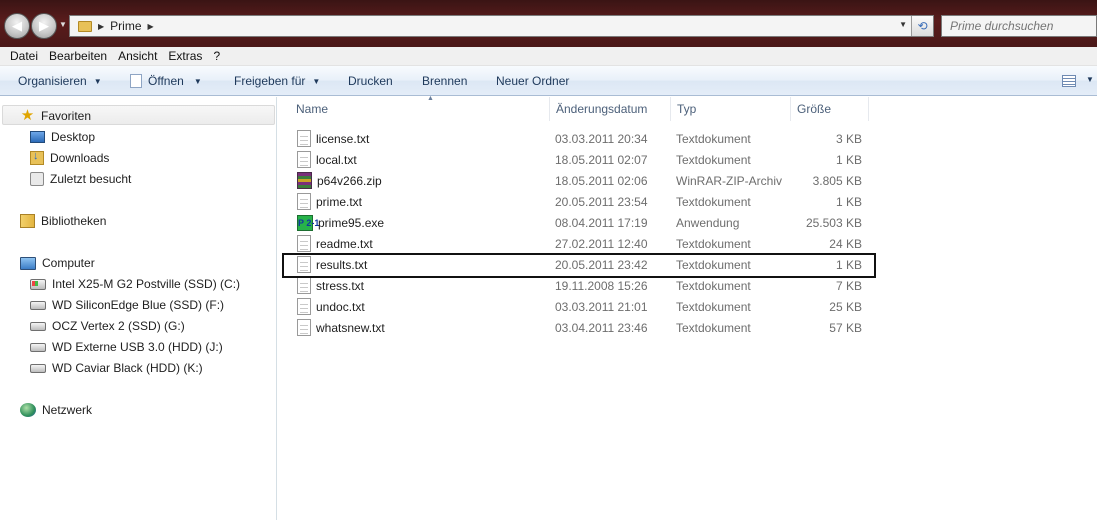 This screenshot has height=520, width=1097. Describe the element at coordinates (350, 327) in the screenshot. I see `file-name: whatsnew.txt` at that location.